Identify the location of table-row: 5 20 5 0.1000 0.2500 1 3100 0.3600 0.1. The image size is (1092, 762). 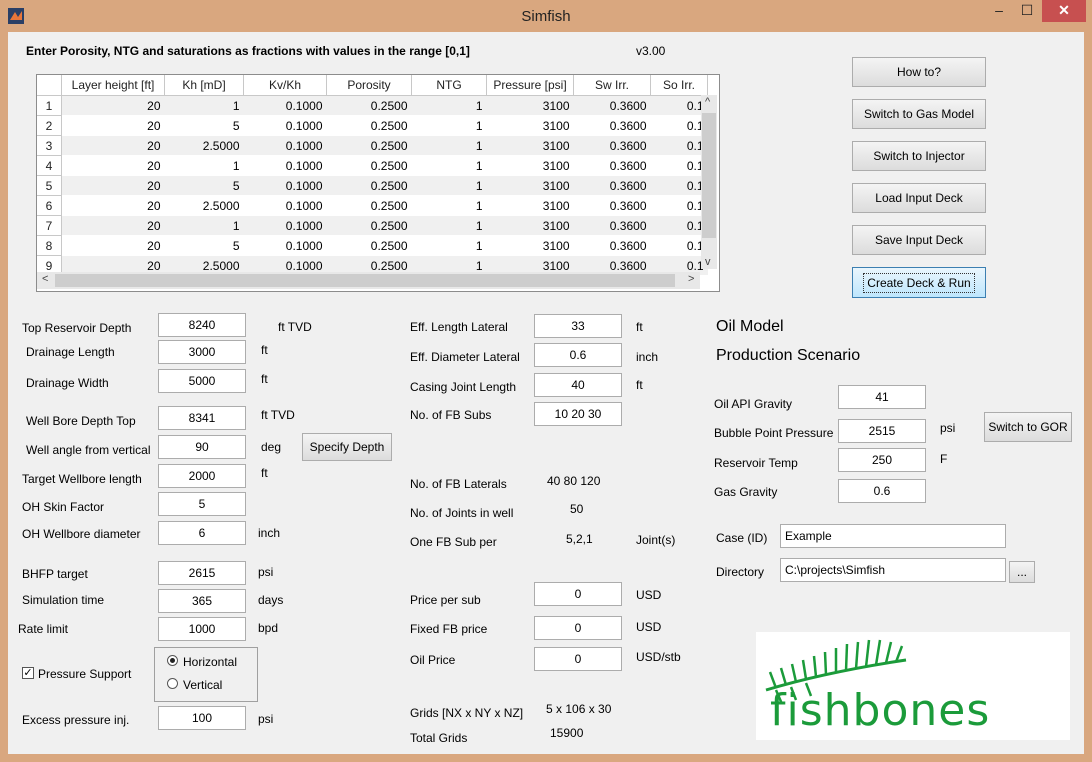
(372, 185).